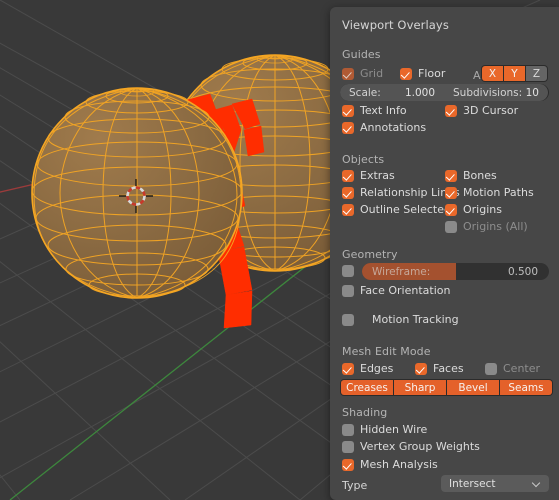 The image size is (559, 500). What do you see at coordinates (482, 209) in the screenshot?
I see `checkbox-label-origins: Origins` at bounding box center [482, 209].